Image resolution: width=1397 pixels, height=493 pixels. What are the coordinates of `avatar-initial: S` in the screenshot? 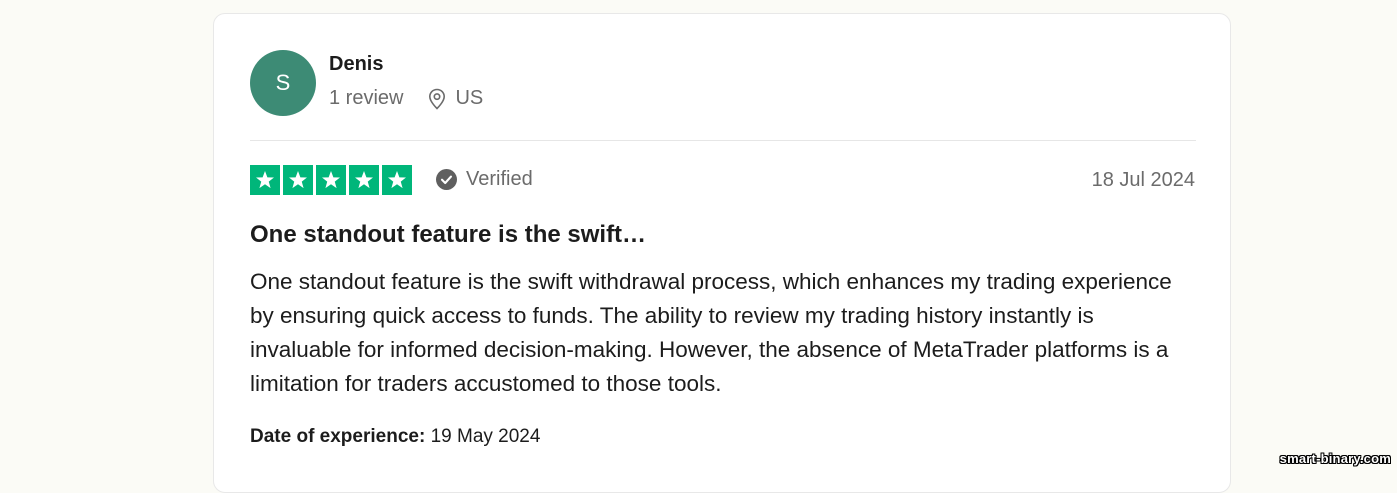 It's located at (283, 82).